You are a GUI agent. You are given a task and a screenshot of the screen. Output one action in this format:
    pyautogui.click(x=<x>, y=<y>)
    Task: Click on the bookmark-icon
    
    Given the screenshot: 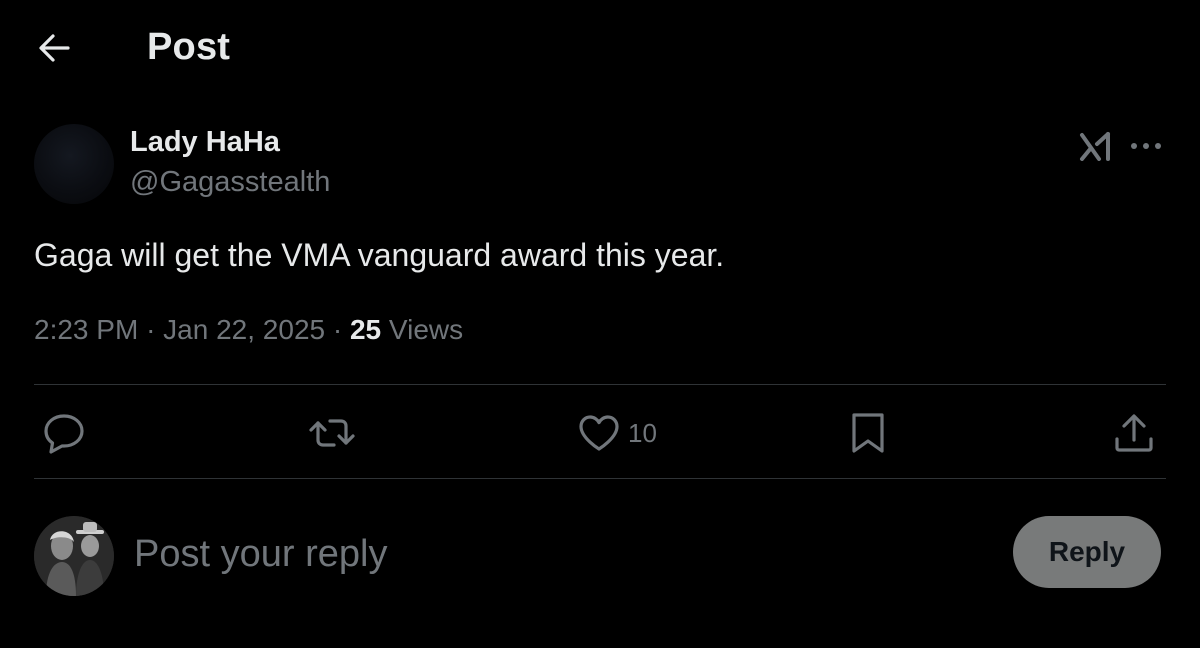 What is the action you would take?
    pyautogui.click(x=868, y=433)
    